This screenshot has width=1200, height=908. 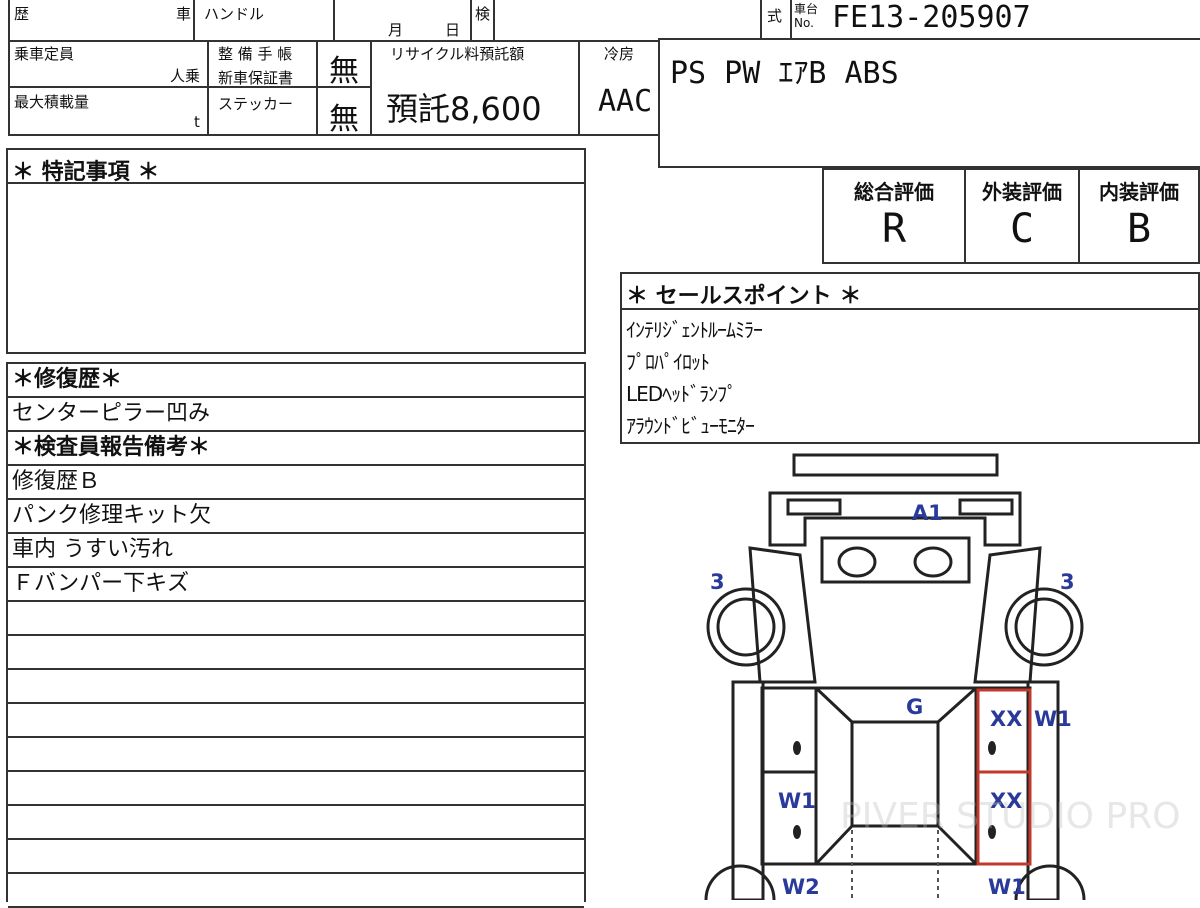 I want to click on label-left-tire: 3, so click(x=717, y=582).